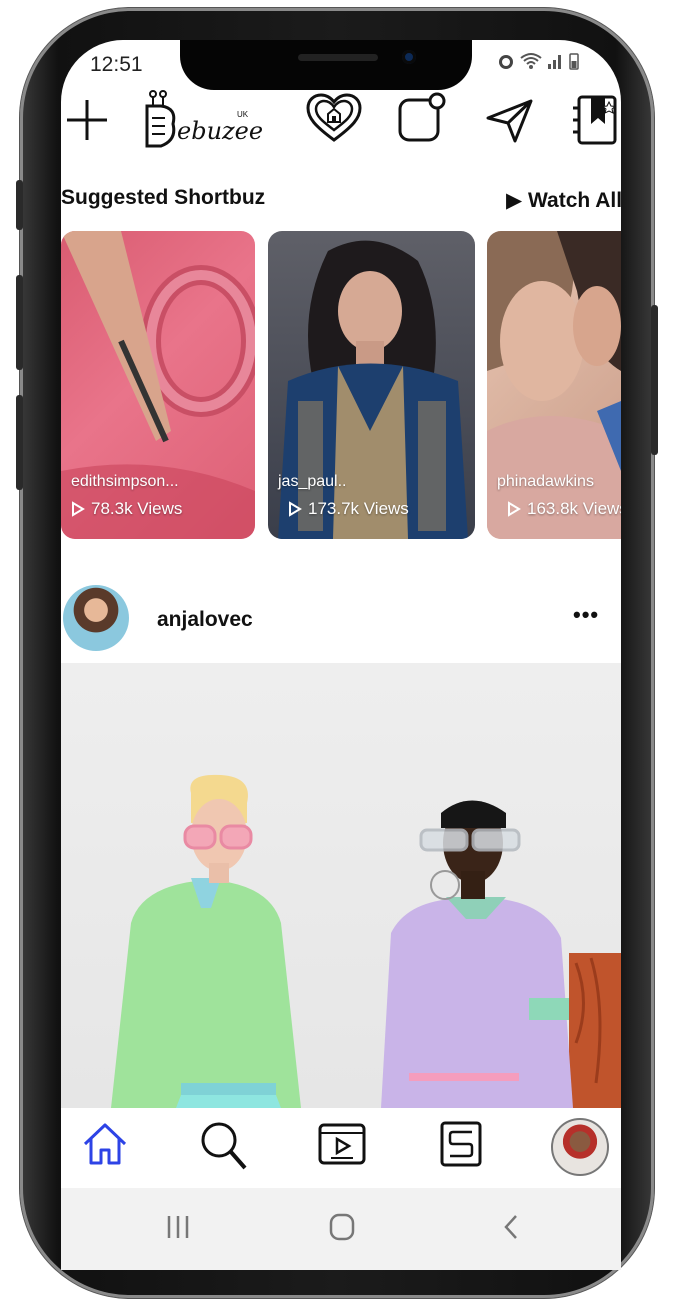 Image resolution: width=674 pixels, height=1305 pixels. I want to click on home-icon, so click(105, 1144).